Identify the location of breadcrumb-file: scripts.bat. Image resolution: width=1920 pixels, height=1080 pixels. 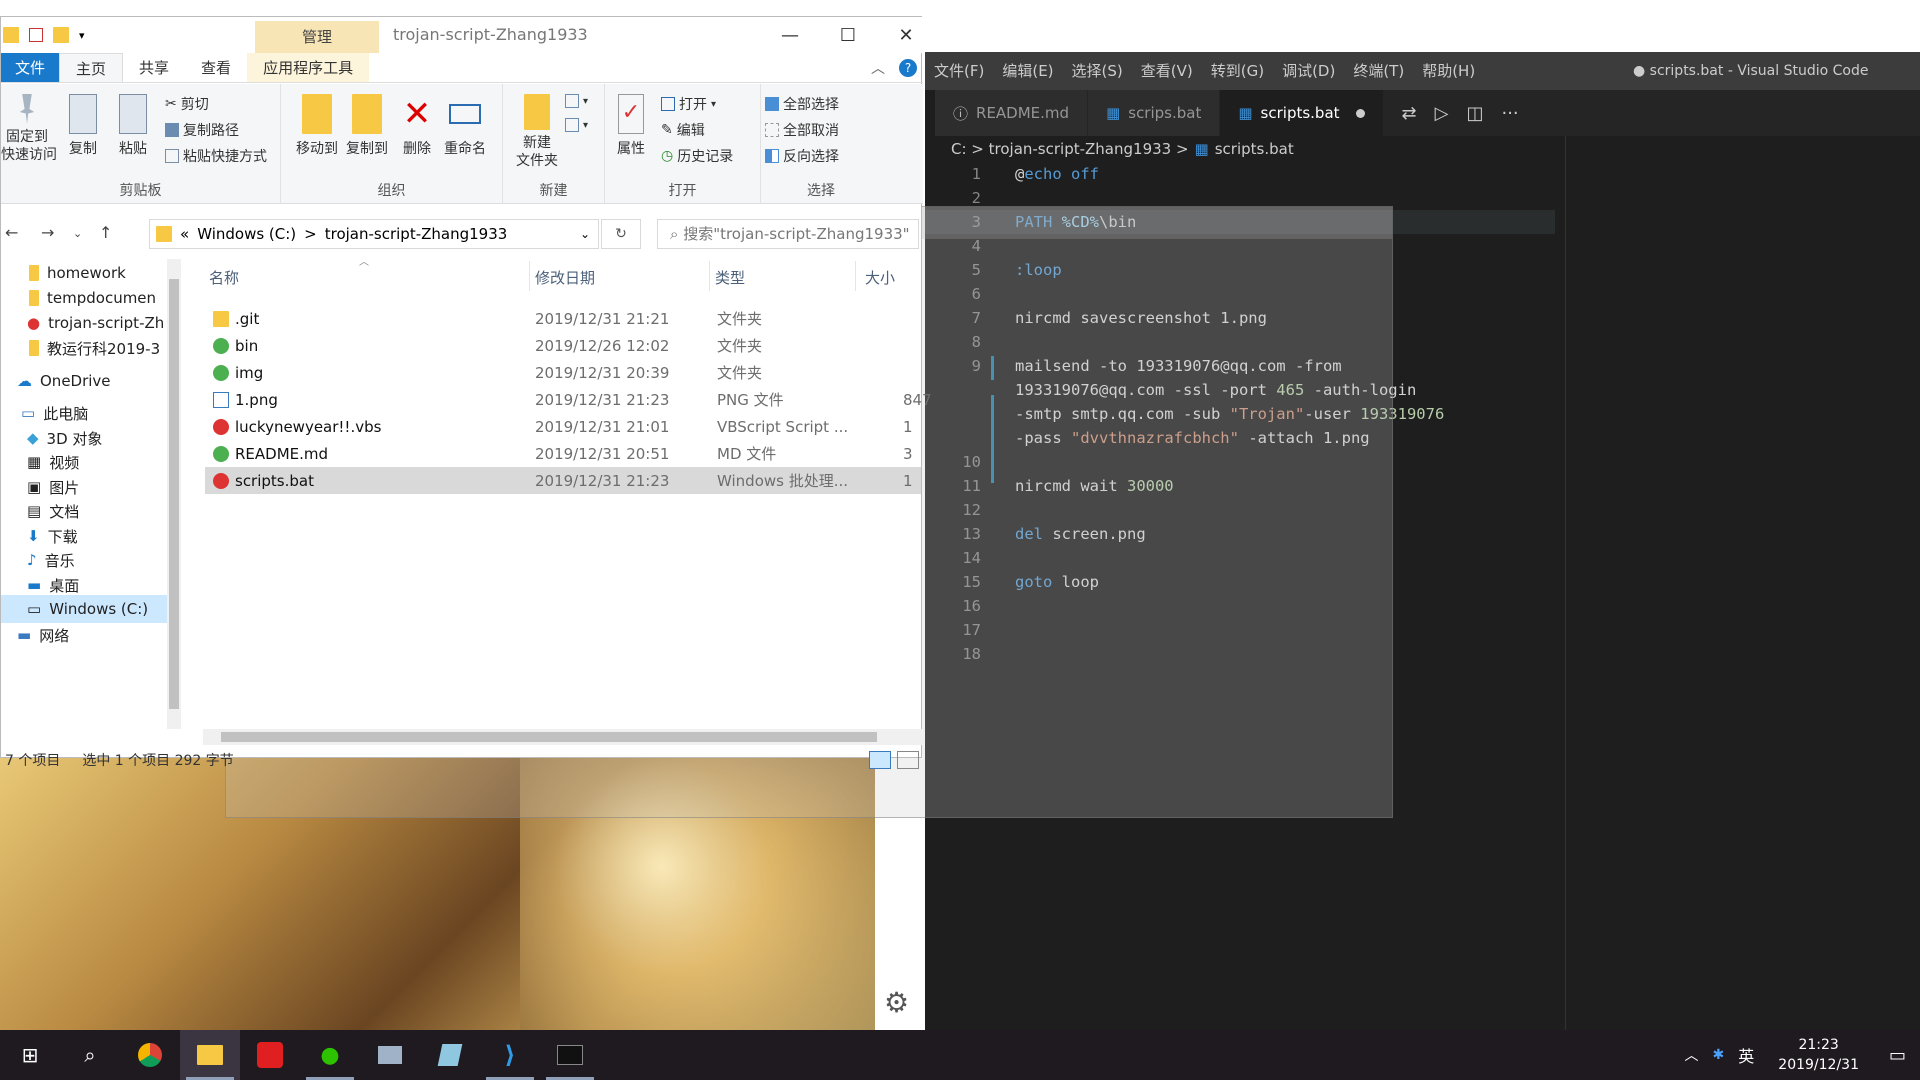
(1254, 149).